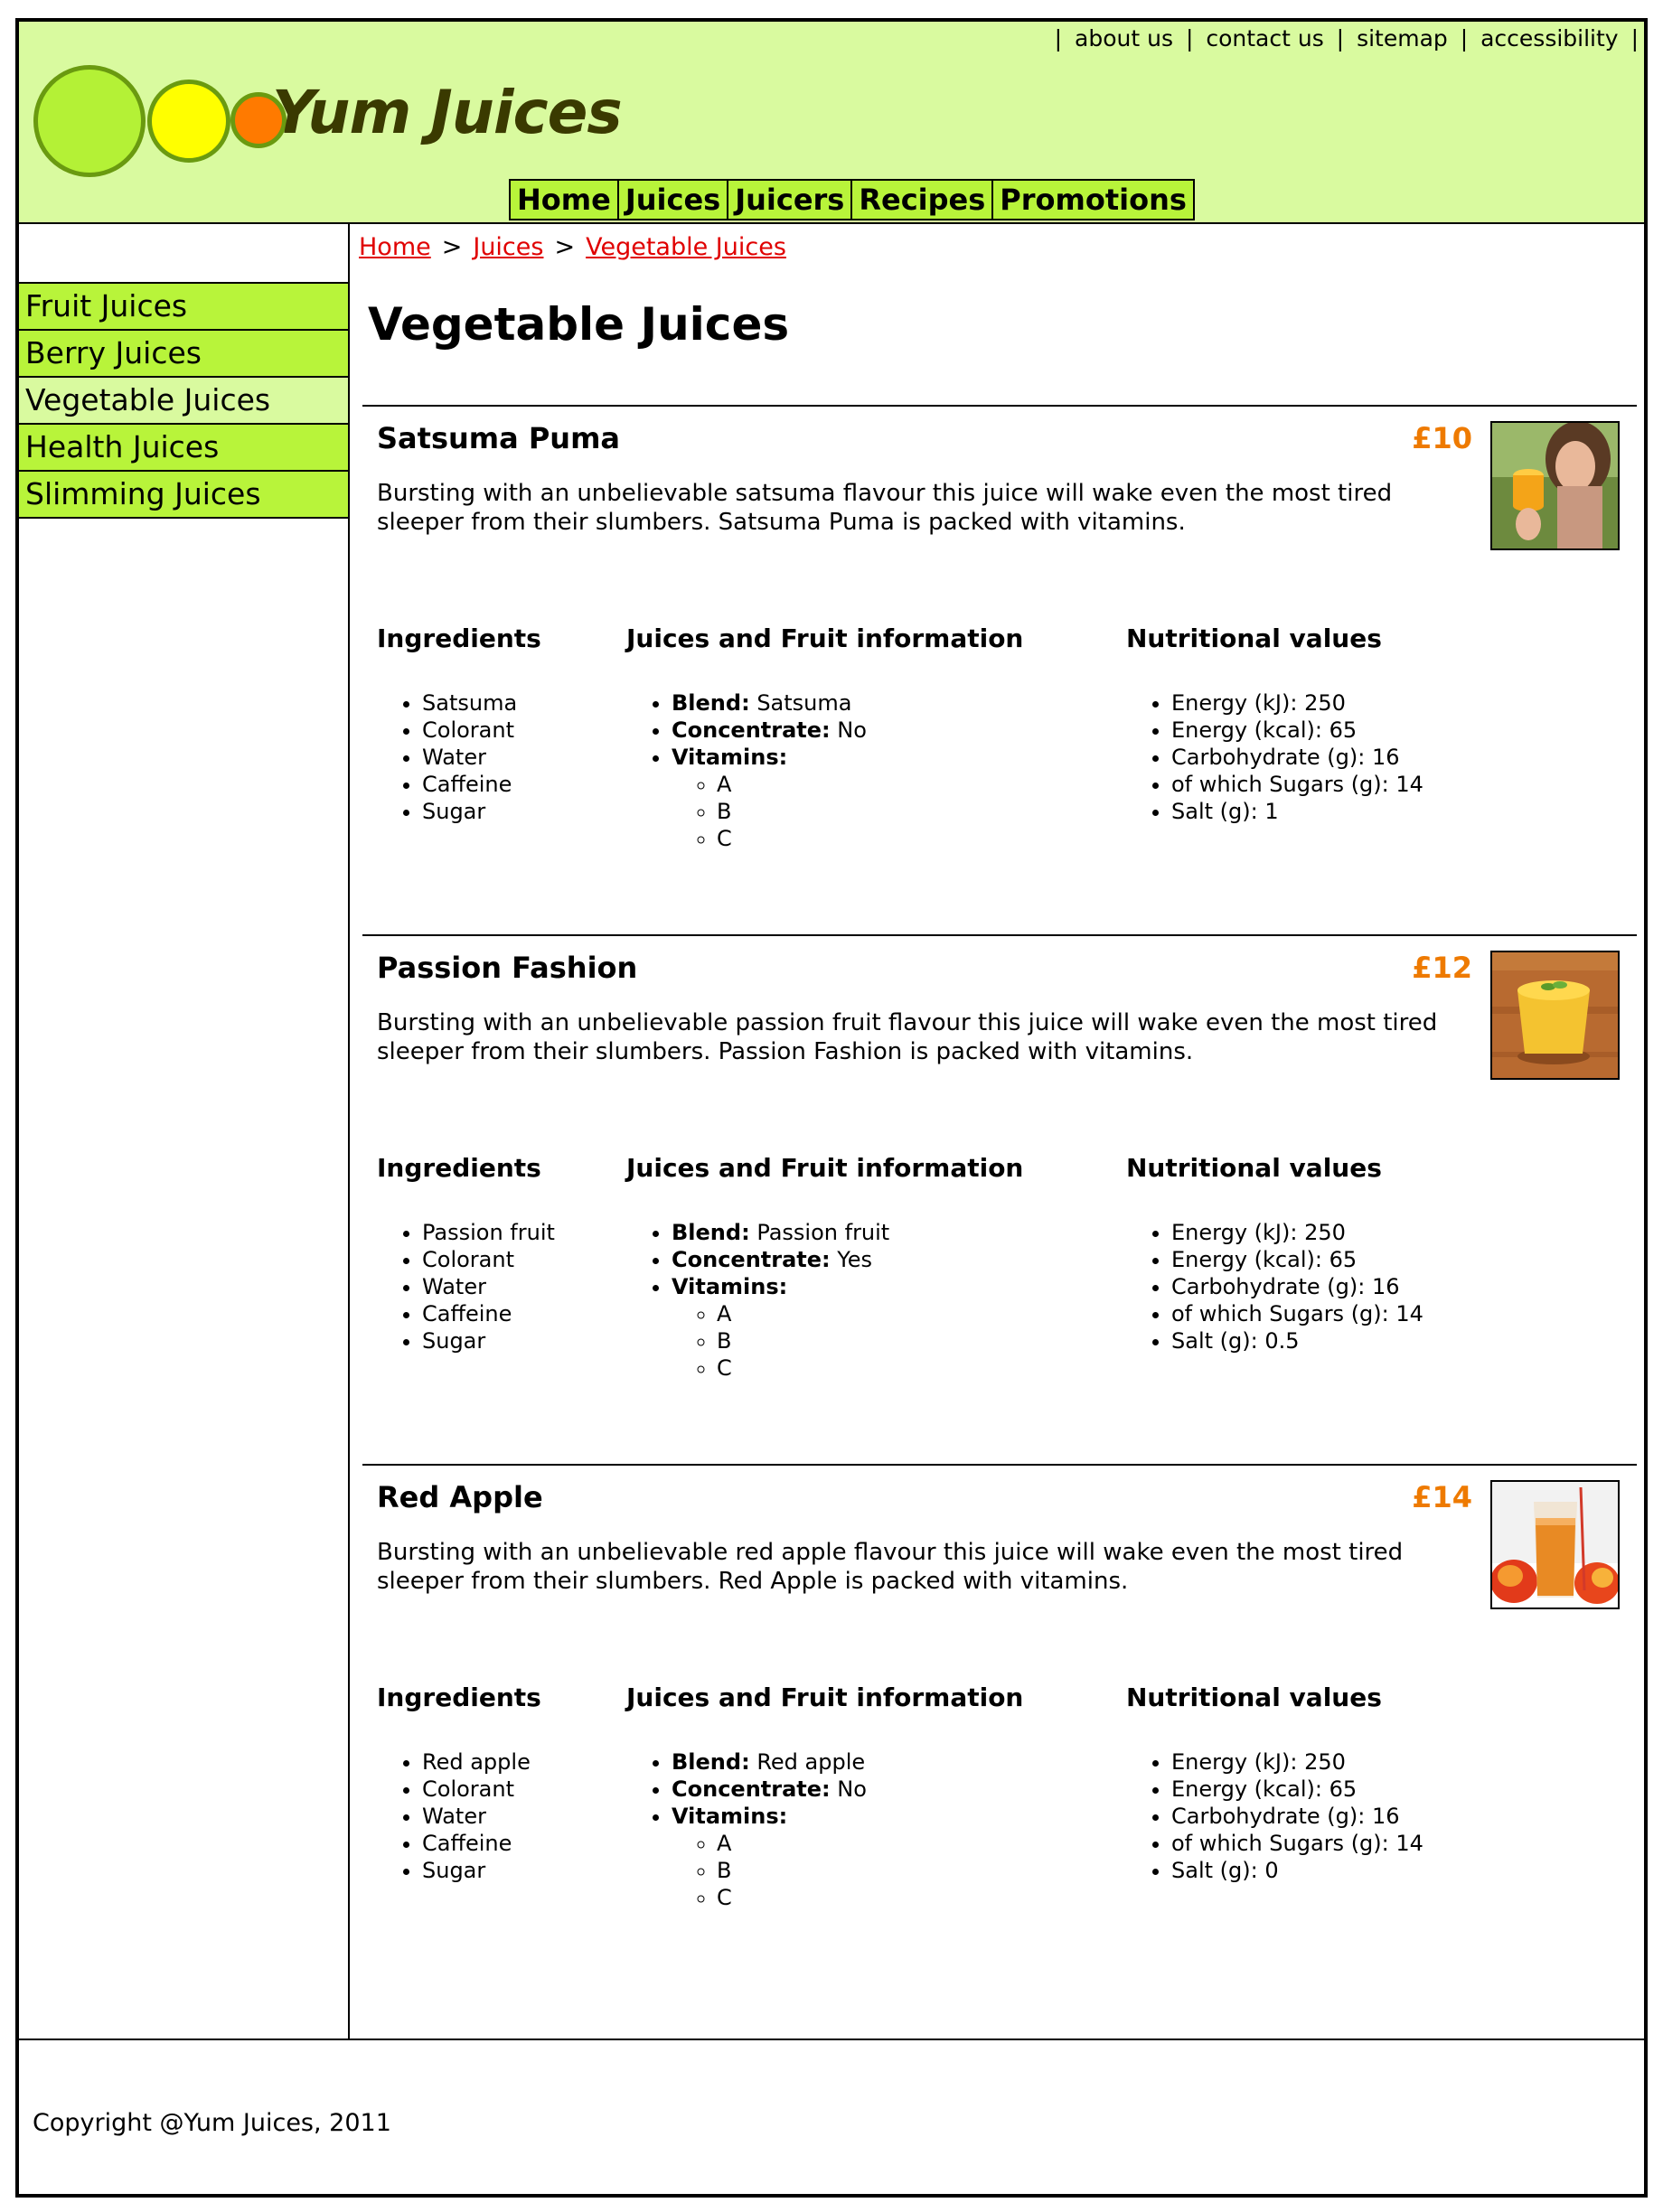  What do you see at coordinates (673, 199) in the screenshot?
I see `nav-juices: Juices` at bounding box center [673, 199].